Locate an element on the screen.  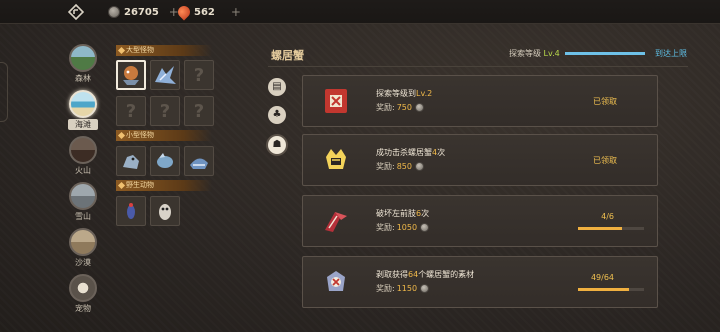
task-name: 成功击杀螺居蟹4次 is located at coordinates (410, 152).